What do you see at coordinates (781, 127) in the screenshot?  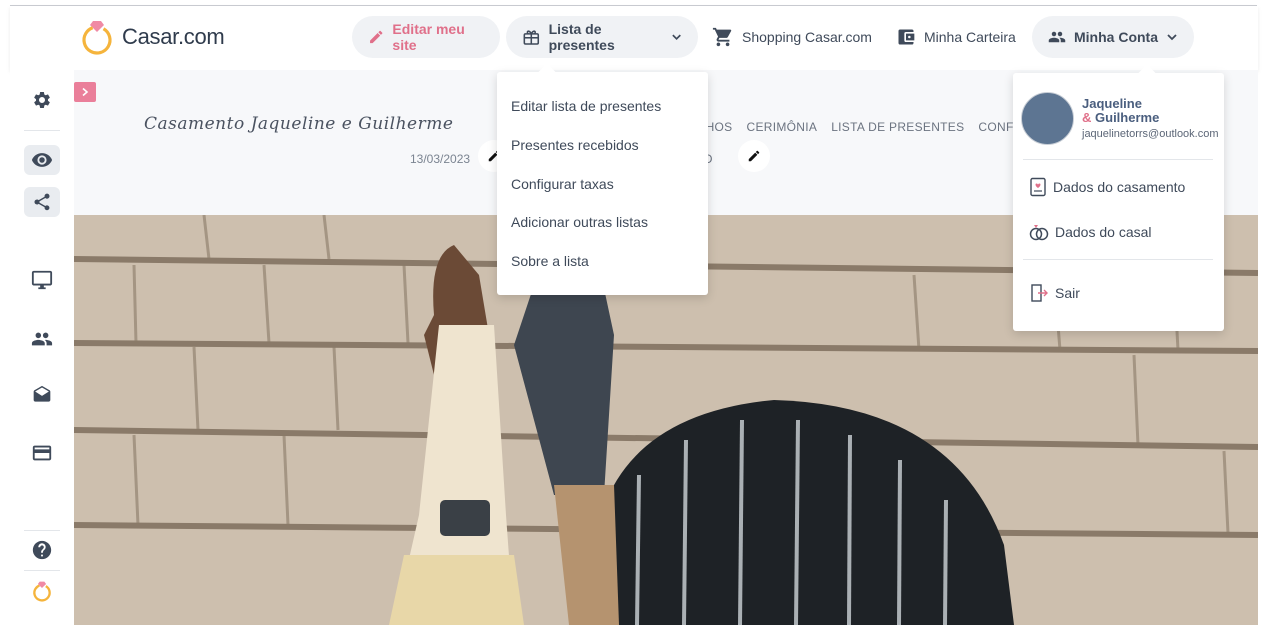 I see `site-menu-item: CERIMÔNIA` at bounding box center [781, 127].